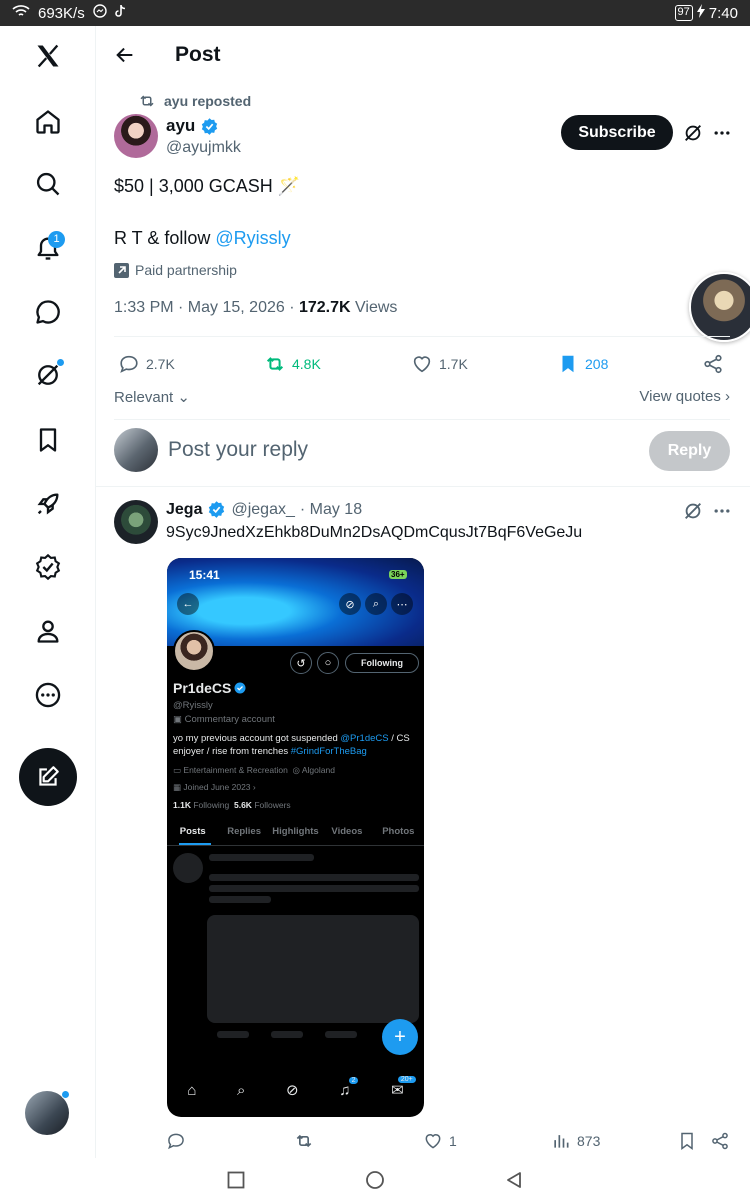  What do you see at coordinates (65, 1094) in the screenshot?
I see `account-dot` at bounding box center [65, 1094].